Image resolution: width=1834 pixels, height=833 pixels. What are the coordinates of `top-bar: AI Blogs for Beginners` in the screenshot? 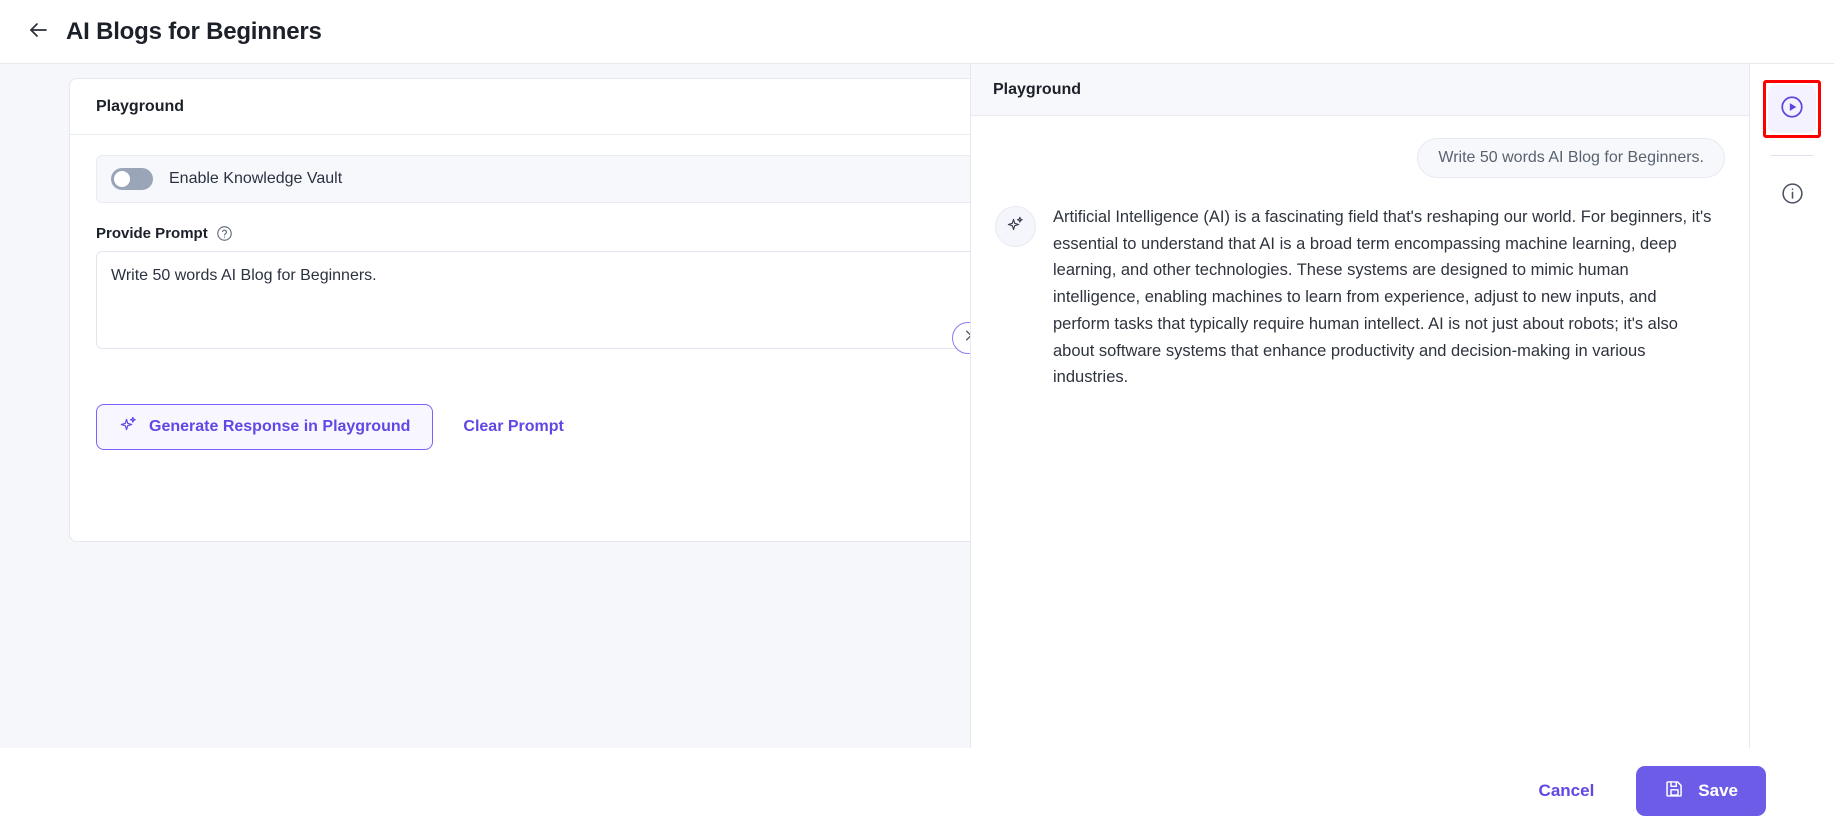 It's located at (917, 32).